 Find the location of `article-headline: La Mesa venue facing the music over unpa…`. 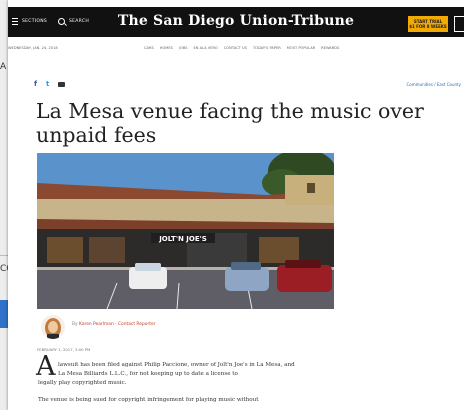

article-headline: La Mesa venue facing the music over unpa… is located at coordinates (230, 123).